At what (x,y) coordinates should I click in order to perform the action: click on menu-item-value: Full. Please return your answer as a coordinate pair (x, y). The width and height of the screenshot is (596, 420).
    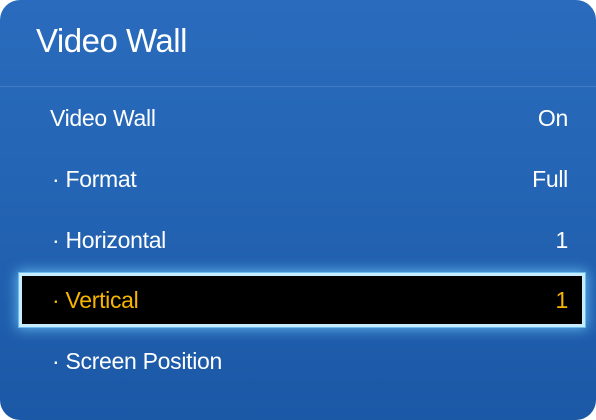
    Looking at the image, I should click on (550, 178).